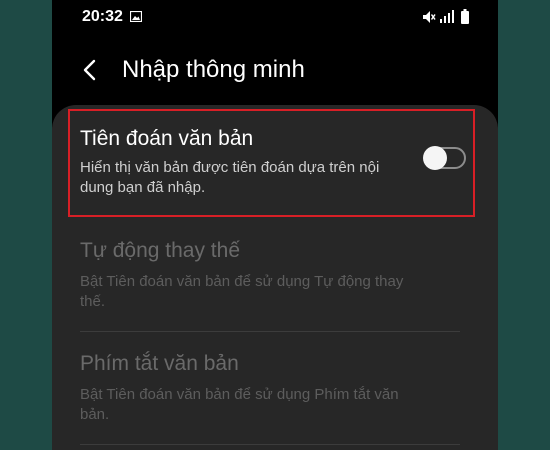 The height and width of the screenshot is (450, 550). What do you see at coordinates (102, 16) in the screenshot?
I see `status-time: 20:32` at bounding box center [102, 16].